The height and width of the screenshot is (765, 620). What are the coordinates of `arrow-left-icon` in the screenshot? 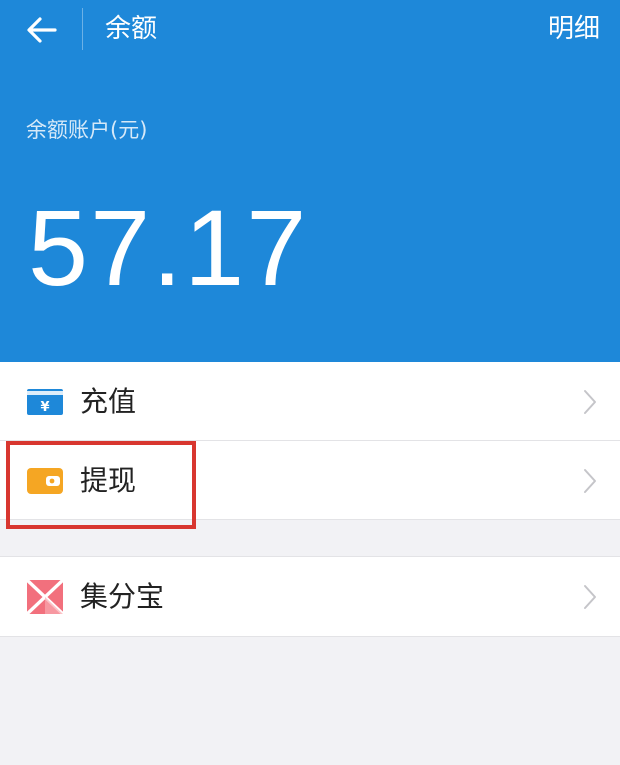 It's located at (42, 30).